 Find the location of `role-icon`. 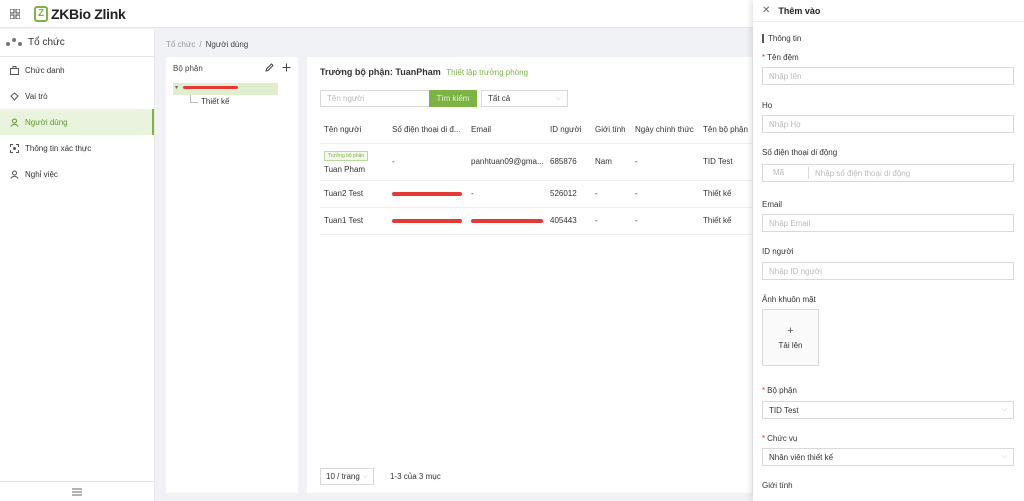

role-icon is located at coordinates (14, 96).